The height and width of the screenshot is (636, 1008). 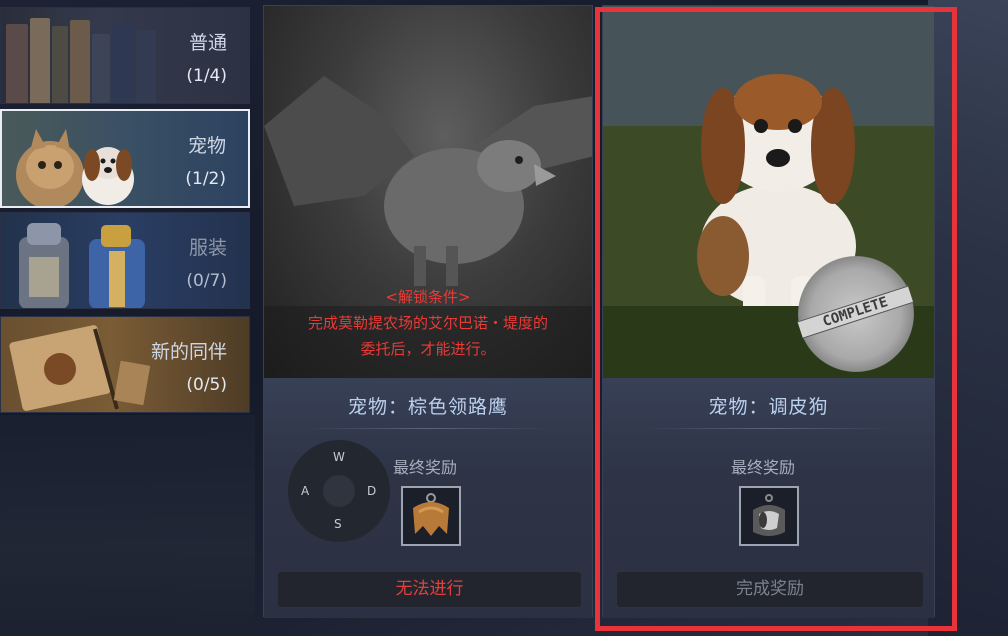 I want to click on joystick-center, so click(x=339, y=491).